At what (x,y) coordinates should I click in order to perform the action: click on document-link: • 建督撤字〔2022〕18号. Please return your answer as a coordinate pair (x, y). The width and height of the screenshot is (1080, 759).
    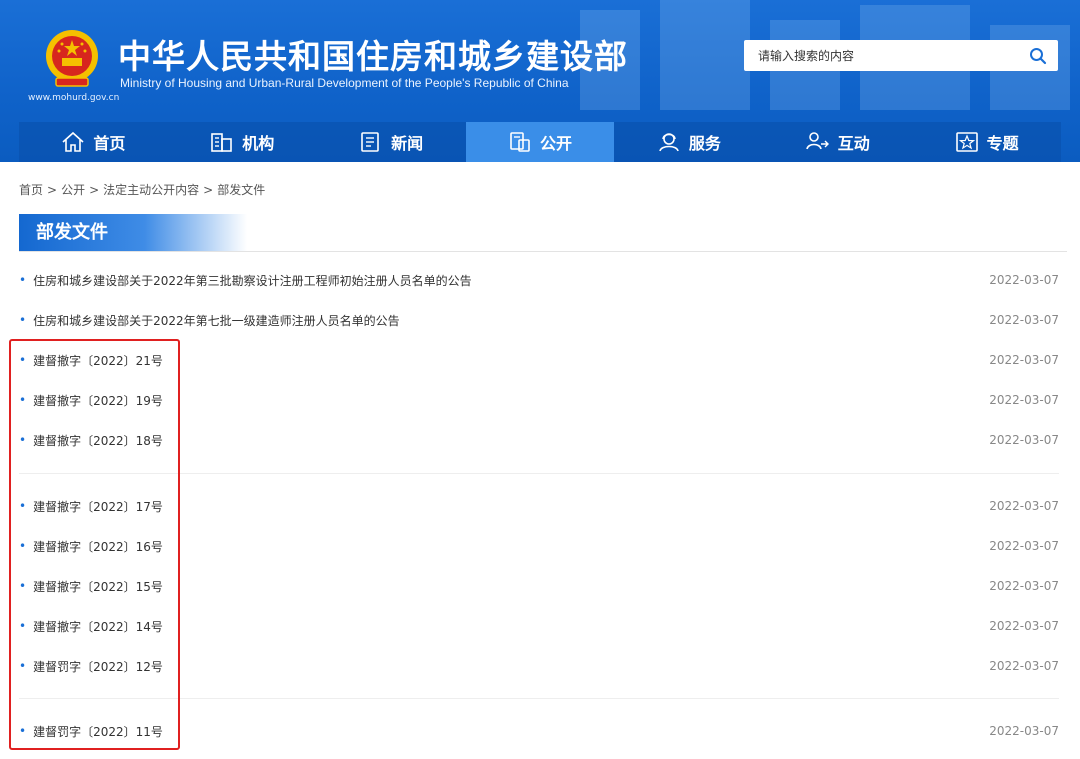
    Looking at the image, I should click on (91, 440).